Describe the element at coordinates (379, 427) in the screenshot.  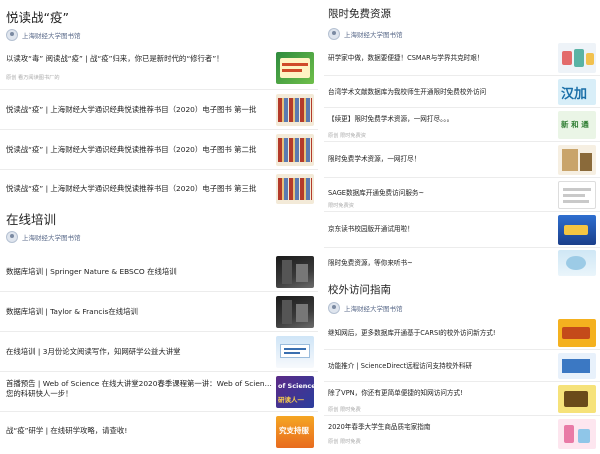
I see `article-title: 2020年春季大学生商品质宅家指南` at that location.